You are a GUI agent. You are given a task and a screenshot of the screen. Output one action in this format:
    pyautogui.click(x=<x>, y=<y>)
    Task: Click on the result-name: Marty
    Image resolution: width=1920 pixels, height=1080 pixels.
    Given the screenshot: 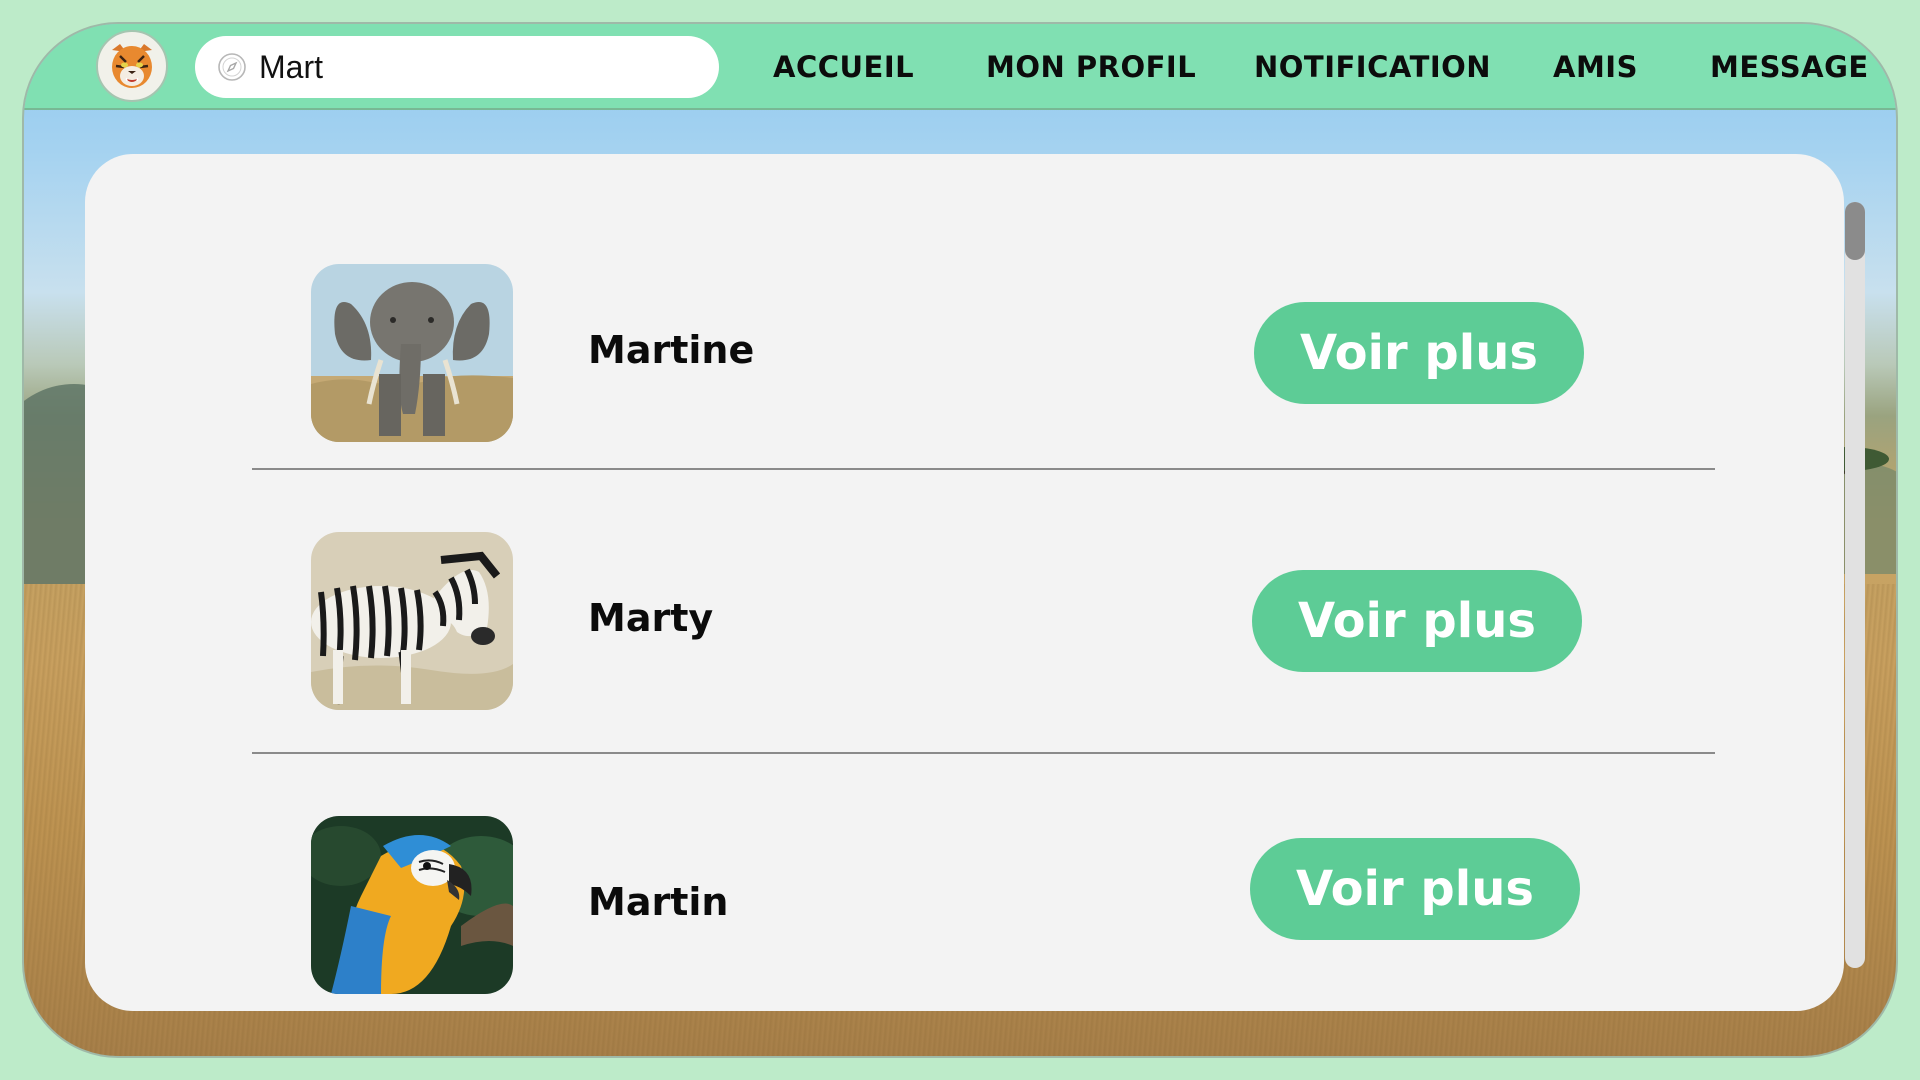 What is the action you would take?
    pyautogui.click(x=651, y=618)
    